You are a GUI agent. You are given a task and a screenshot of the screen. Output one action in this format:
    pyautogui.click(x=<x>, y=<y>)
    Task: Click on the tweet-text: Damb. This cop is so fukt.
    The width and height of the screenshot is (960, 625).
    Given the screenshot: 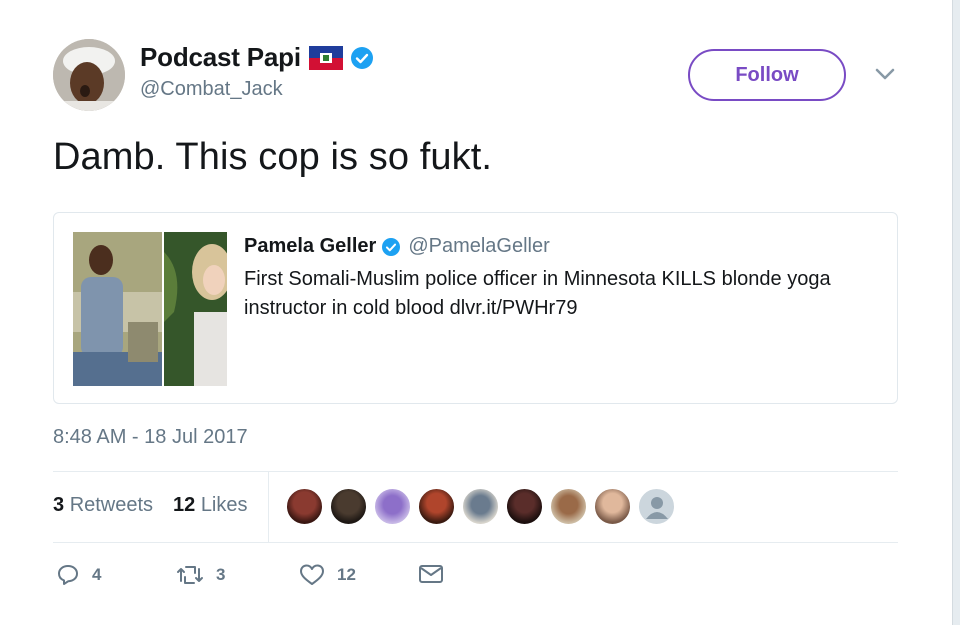 What is the action you would take?
    pyautogui.click(x=273, y=157)
    